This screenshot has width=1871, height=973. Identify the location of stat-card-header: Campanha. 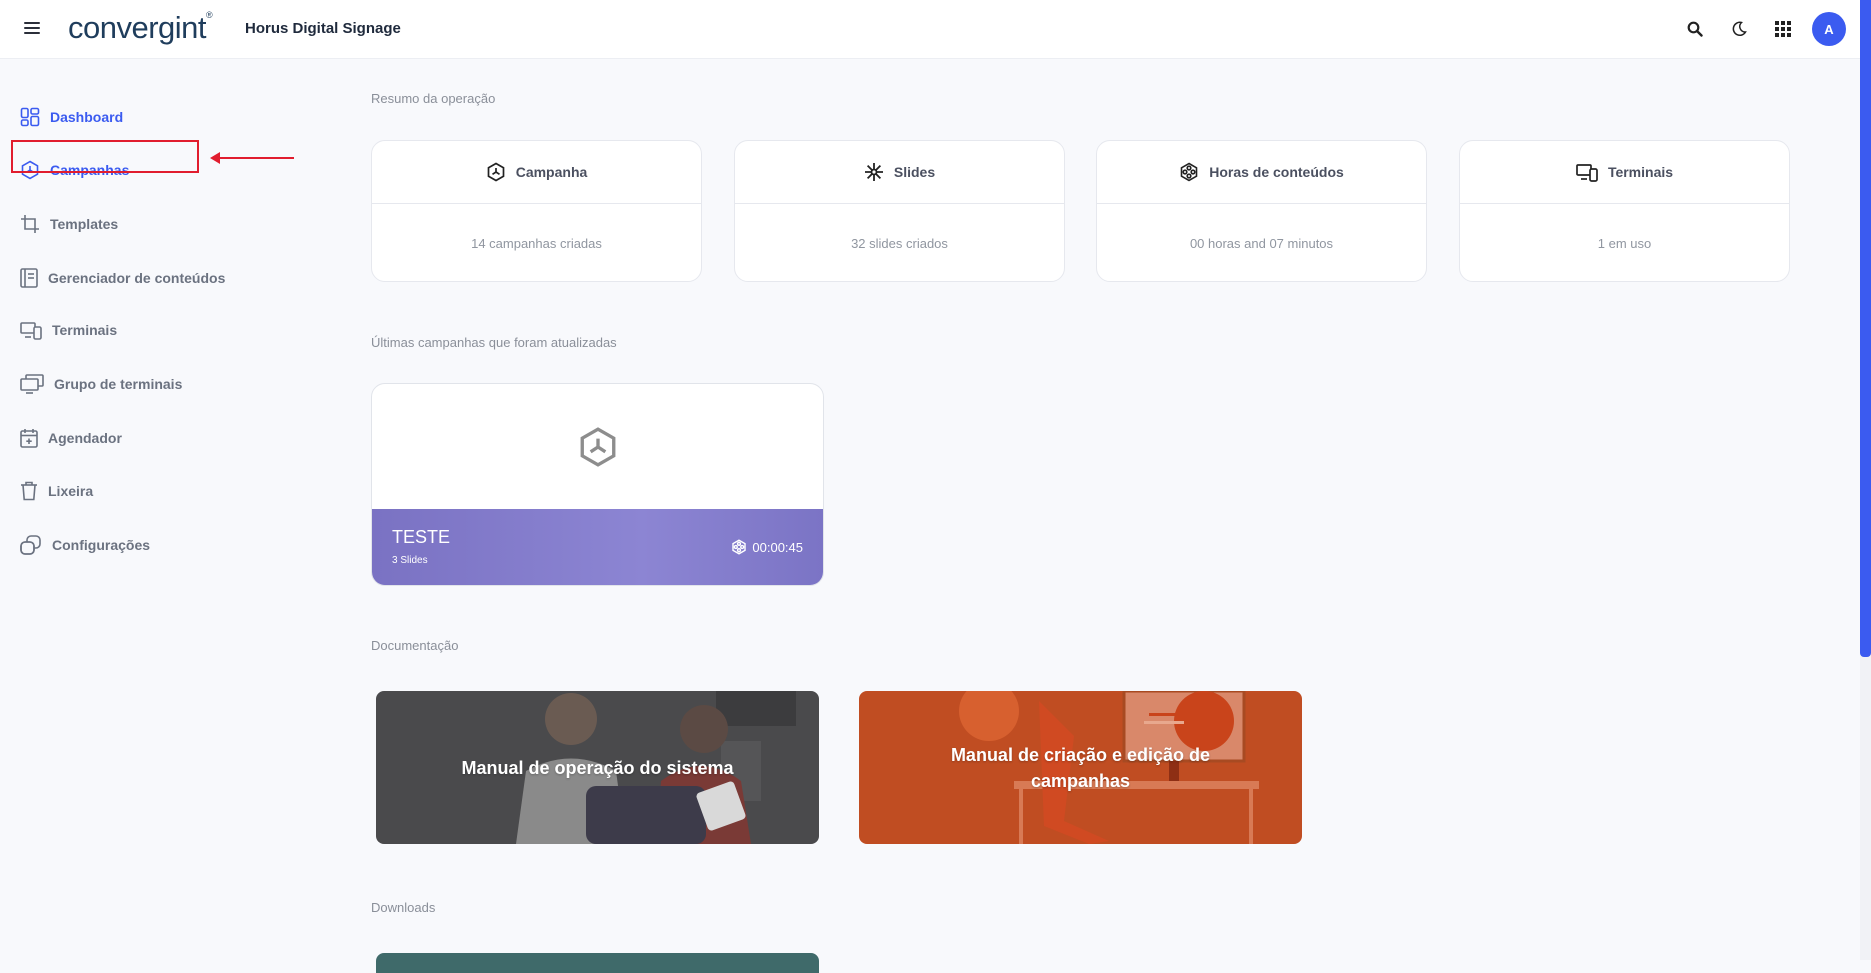
(536, 172).